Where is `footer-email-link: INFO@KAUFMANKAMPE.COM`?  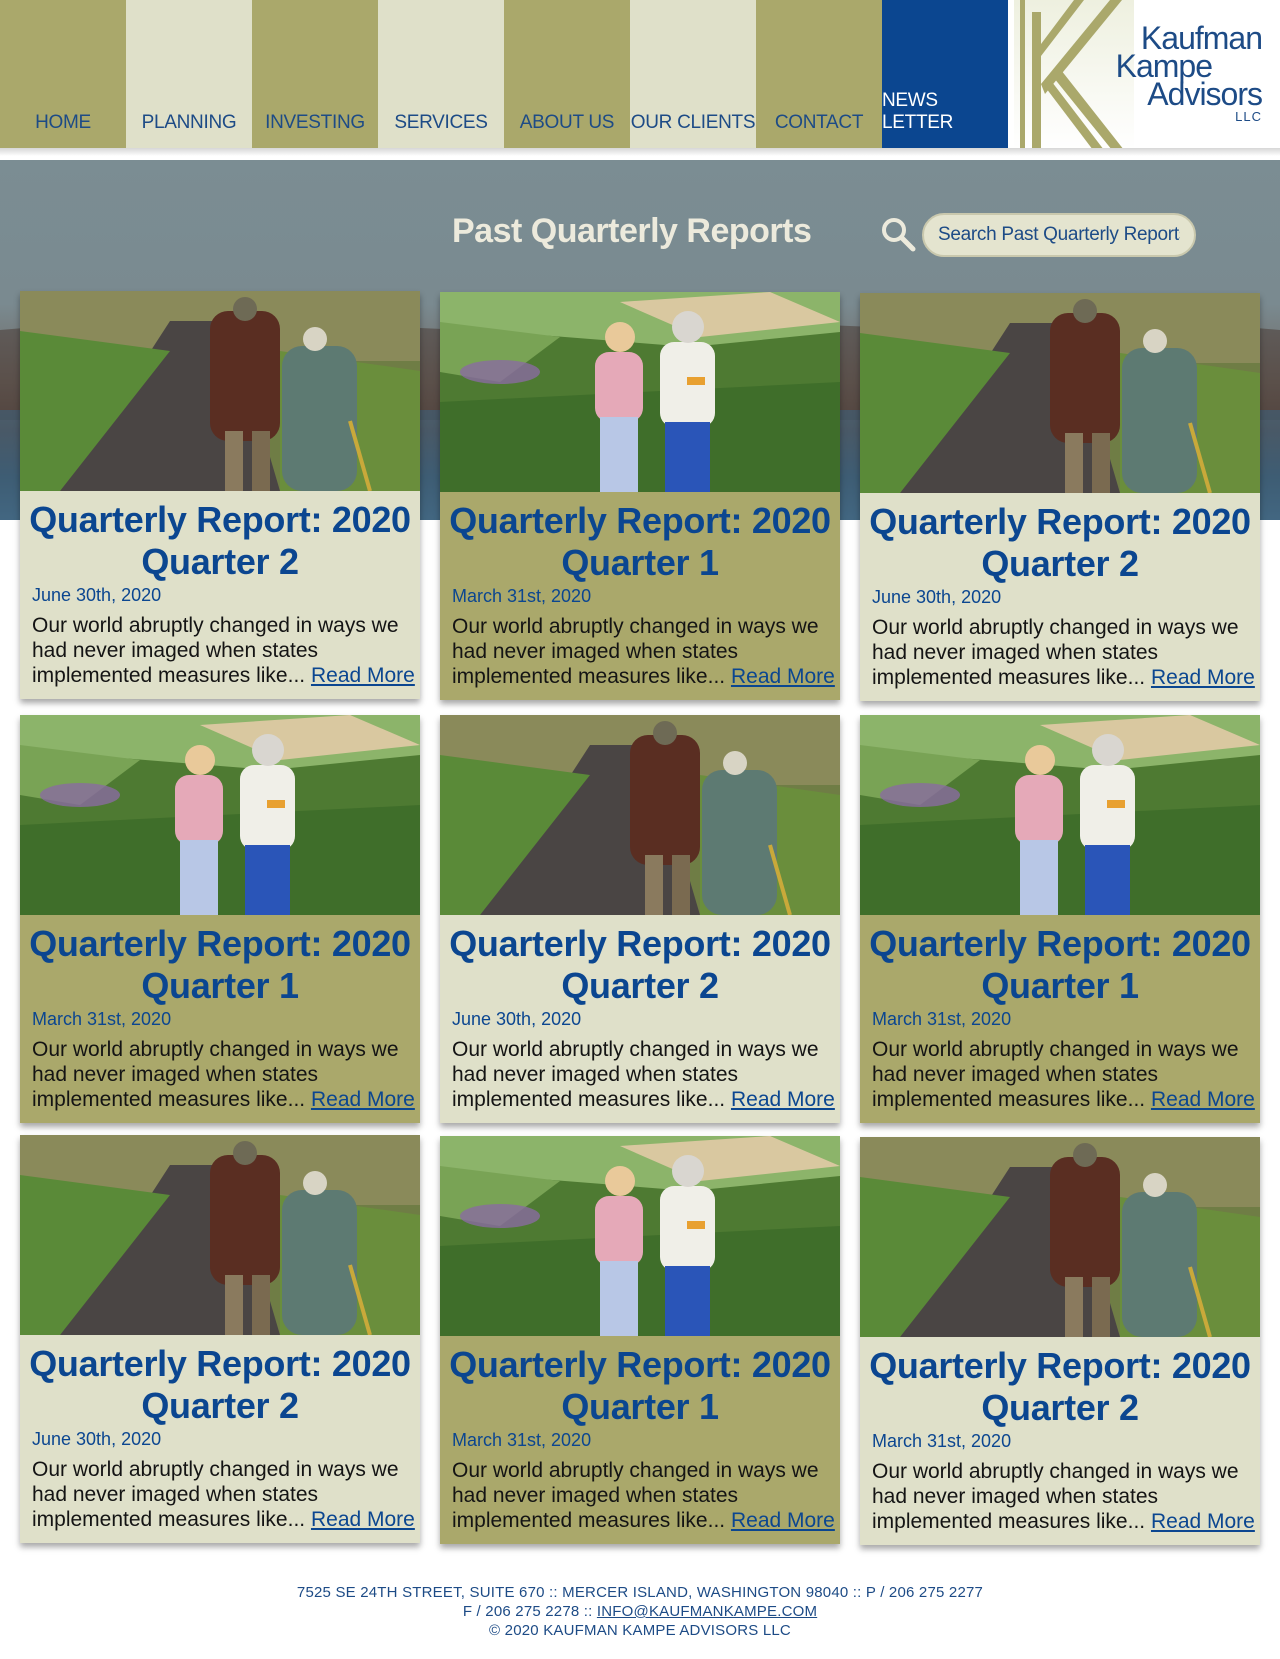 footer-email-link: INFO@KAUFMANKAMPE.COM is located at coordinates (707, 1611).